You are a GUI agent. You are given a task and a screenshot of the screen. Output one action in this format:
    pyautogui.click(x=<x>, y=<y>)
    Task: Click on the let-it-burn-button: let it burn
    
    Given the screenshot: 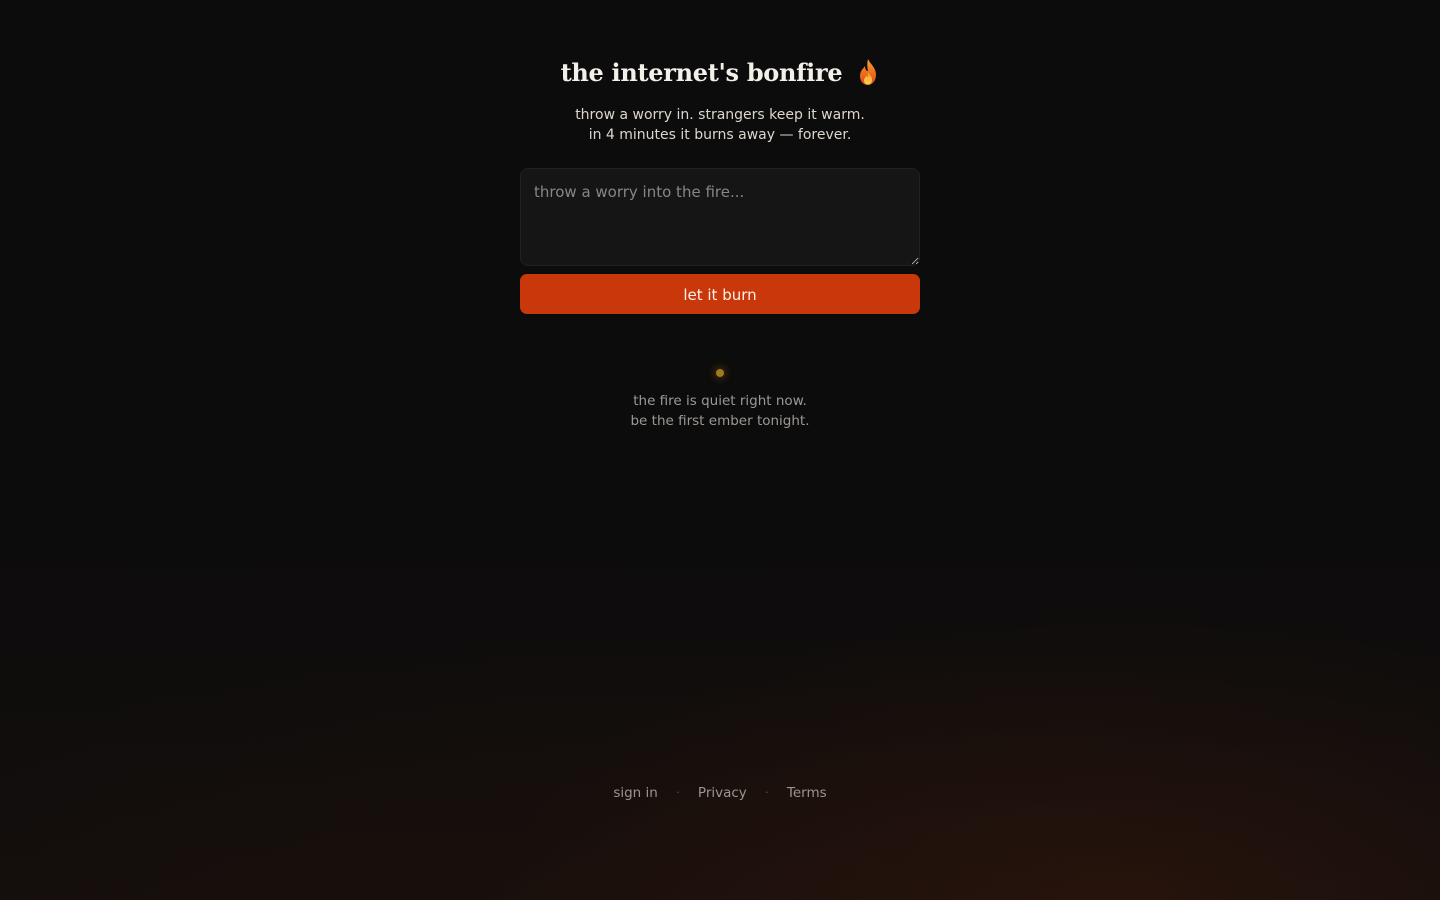 What is the action you would take?
    pyautogui.click(x=720, y=294)
    